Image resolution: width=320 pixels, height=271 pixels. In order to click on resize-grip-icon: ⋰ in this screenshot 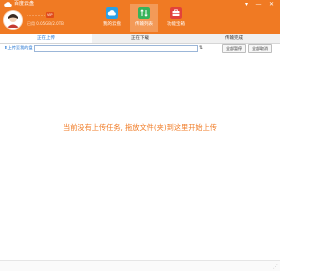, I will do `click(275, 267)`.